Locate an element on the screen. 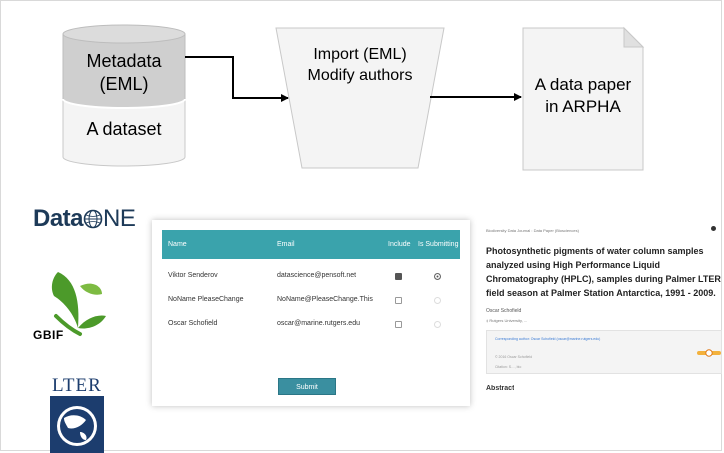  dataone-logo: Data NE is located at coordinates (84, 219).